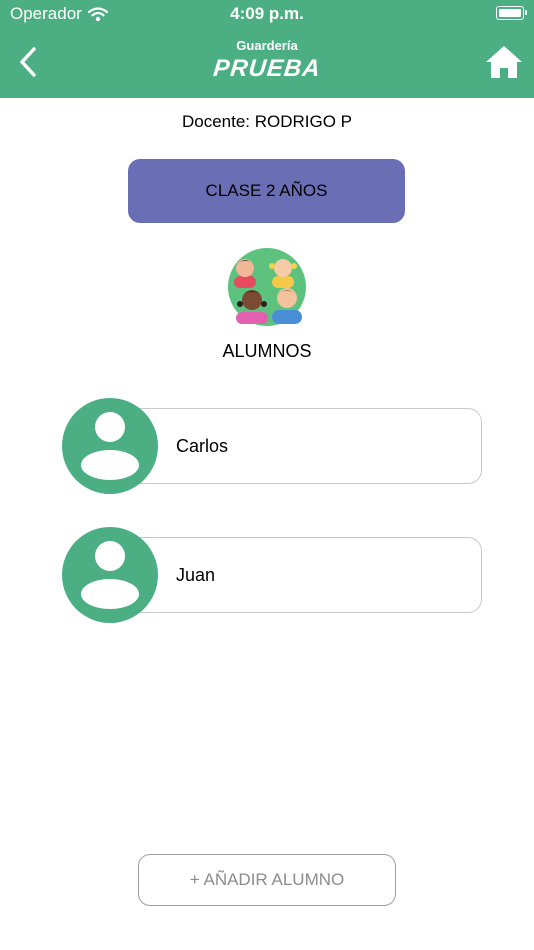 This screenshot has width=534, height=950. What do you see at coordinates (267, 68) in the screenshot?
I see `brand-title: PRUEBA` at bounding box center [267, 68].